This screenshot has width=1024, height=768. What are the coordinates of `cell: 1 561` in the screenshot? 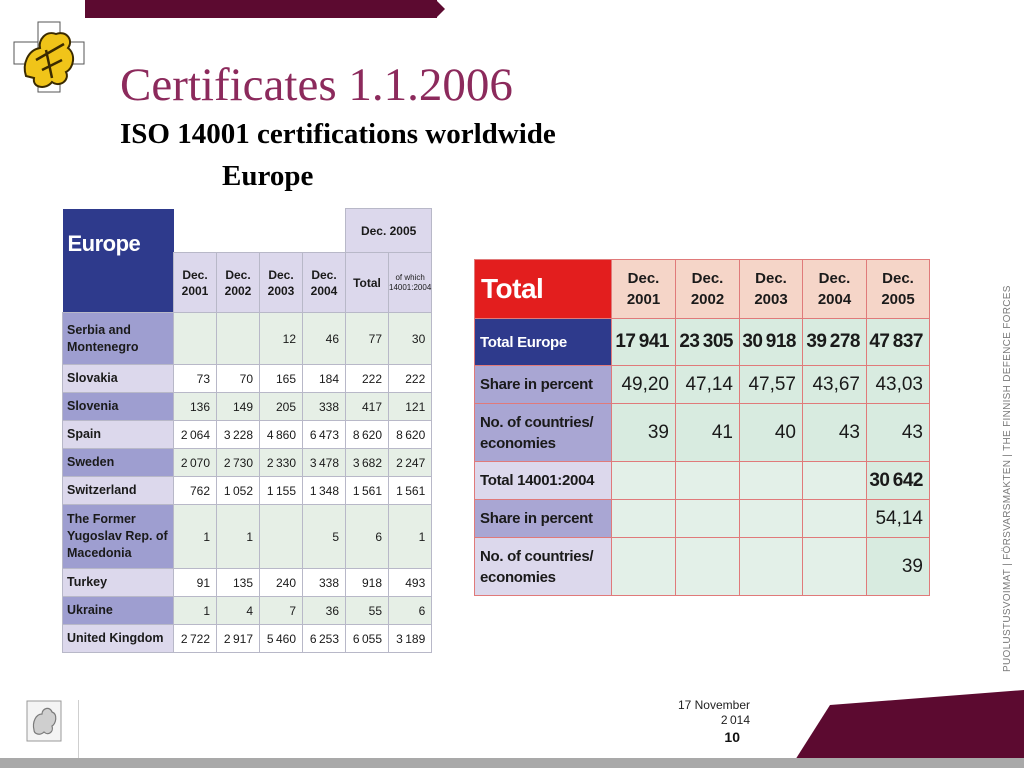 It's located at (367, 490).